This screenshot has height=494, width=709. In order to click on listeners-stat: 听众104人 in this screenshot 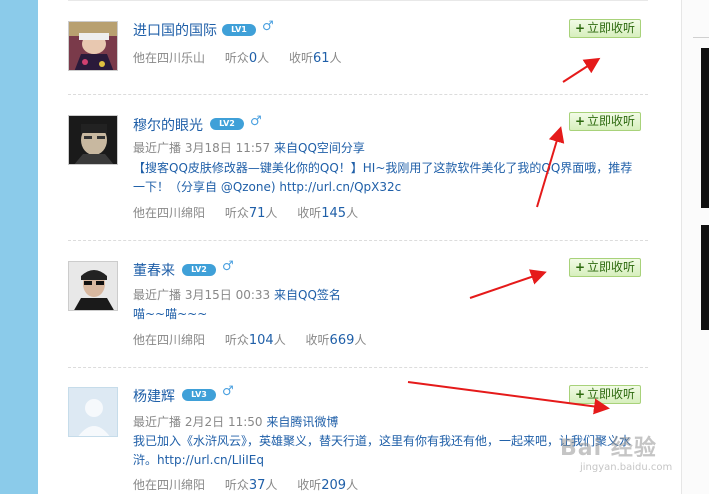, I will do `click(255, 340)`.